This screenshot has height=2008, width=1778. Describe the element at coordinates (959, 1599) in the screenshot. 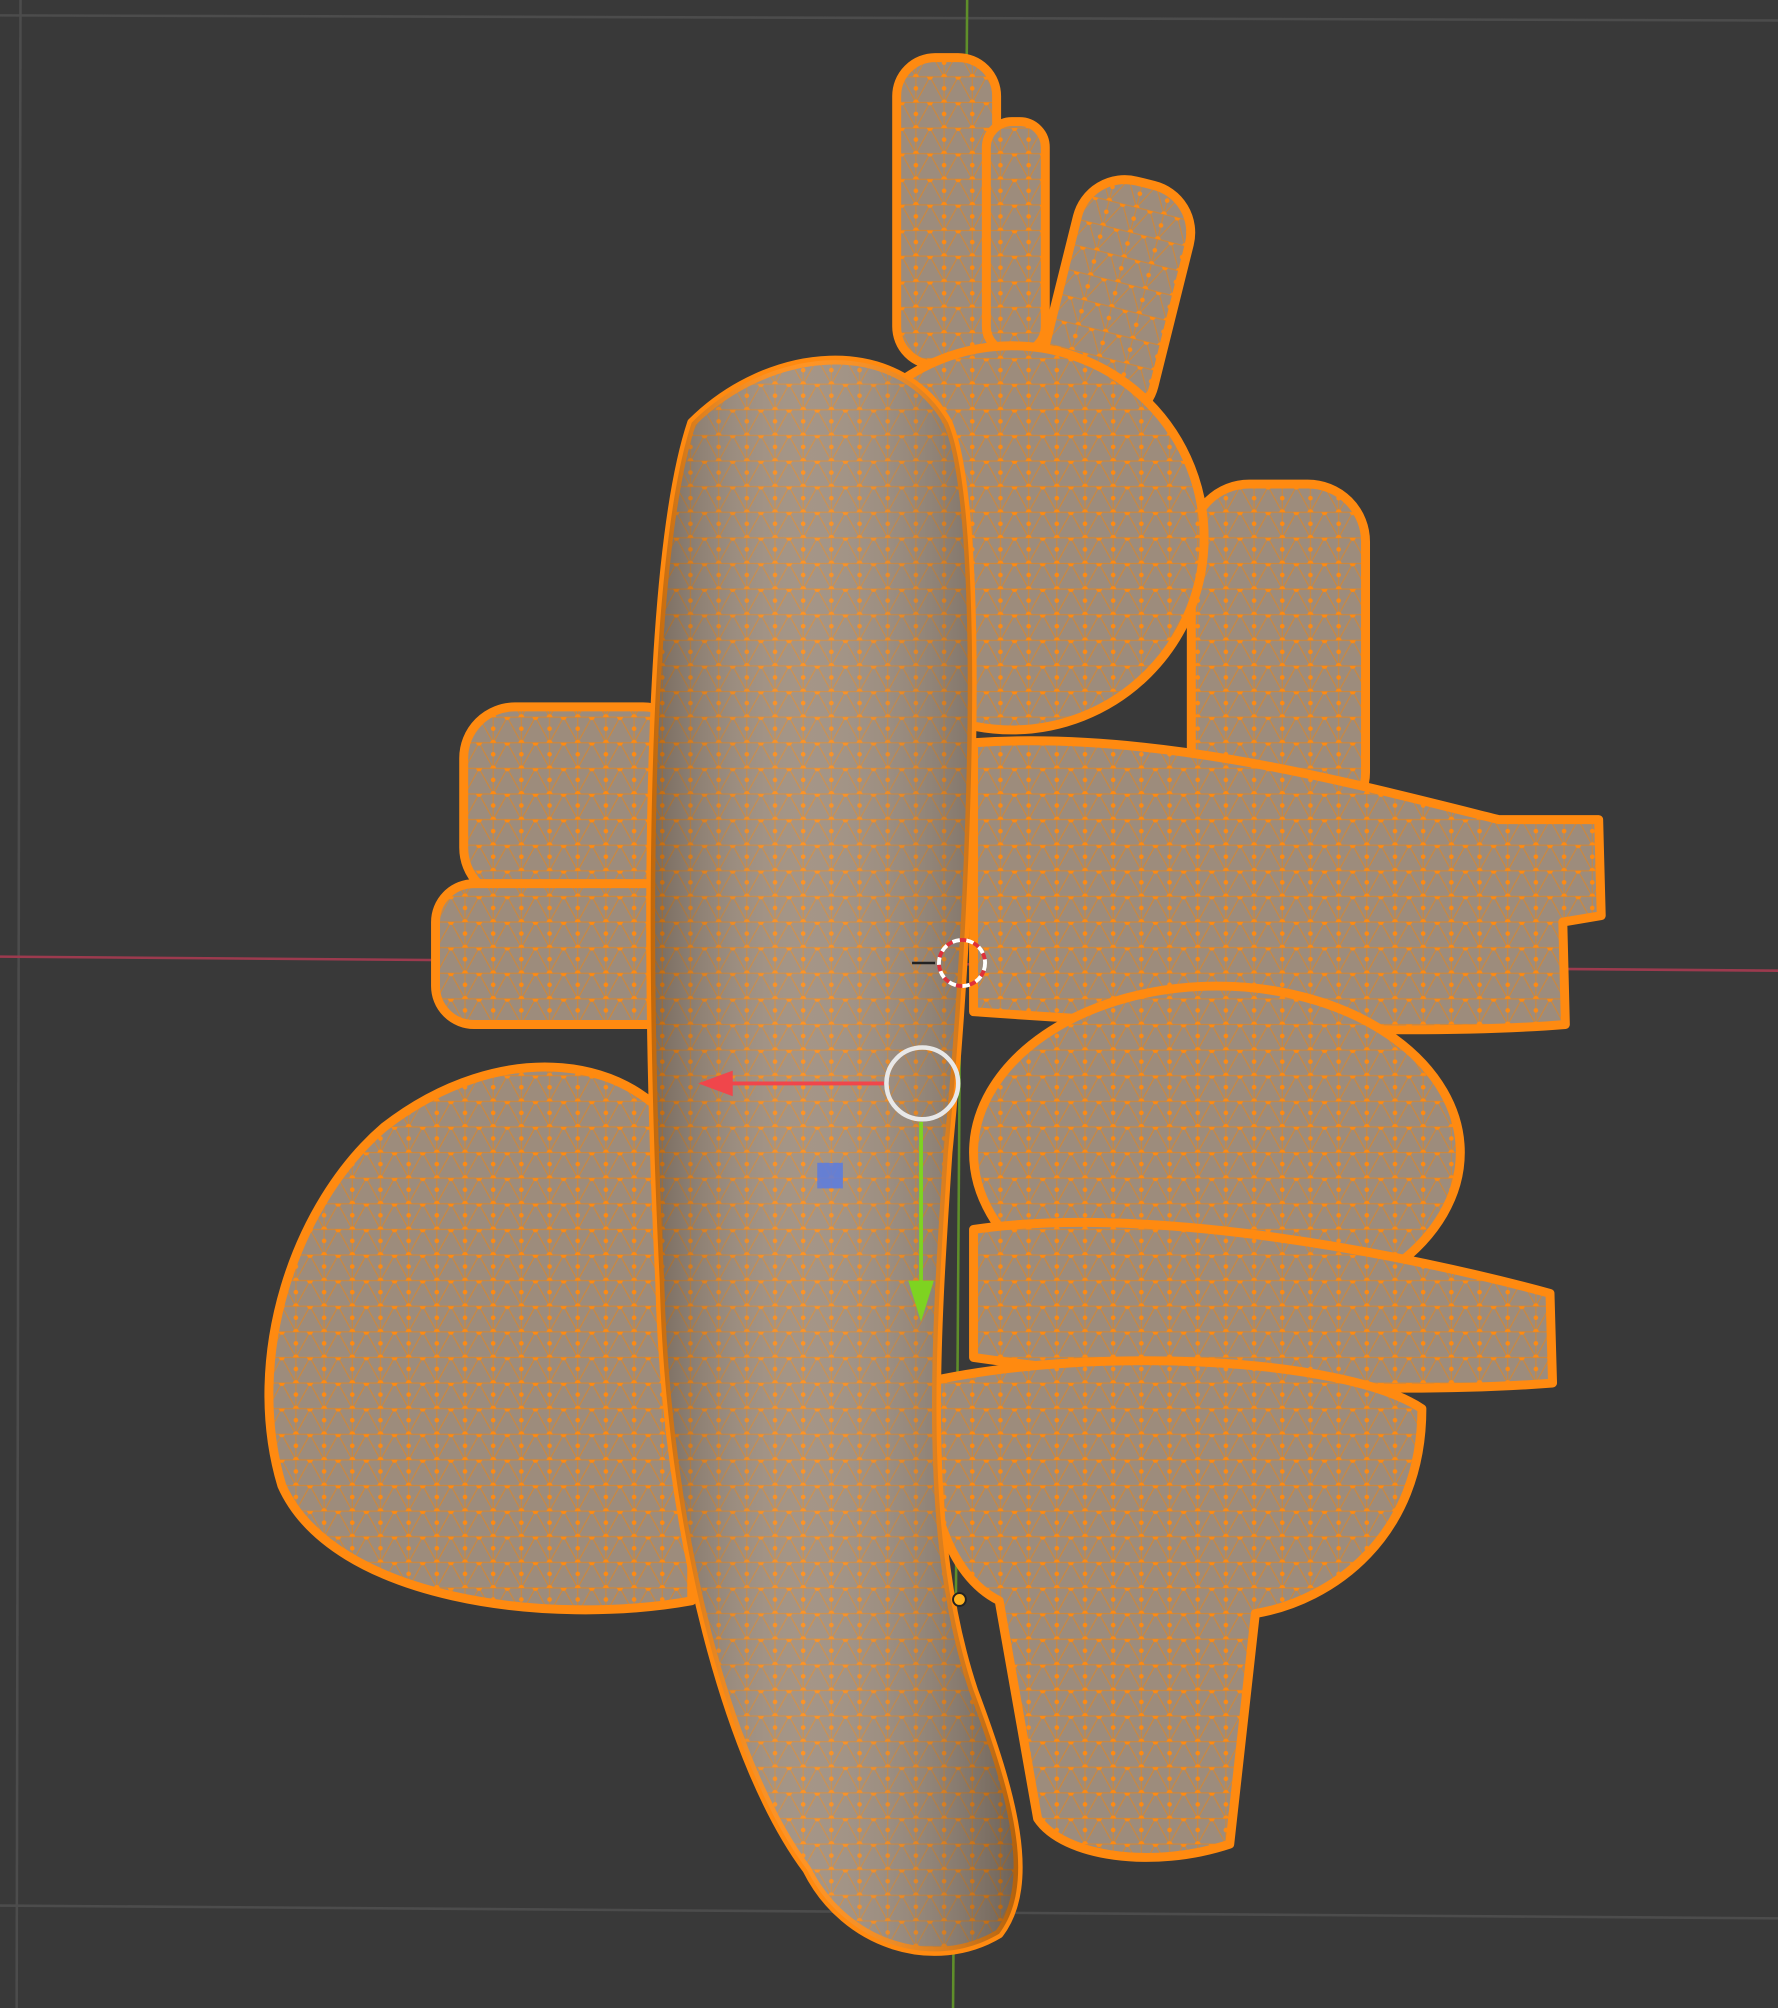

I see `object-origin-icon` at that location.